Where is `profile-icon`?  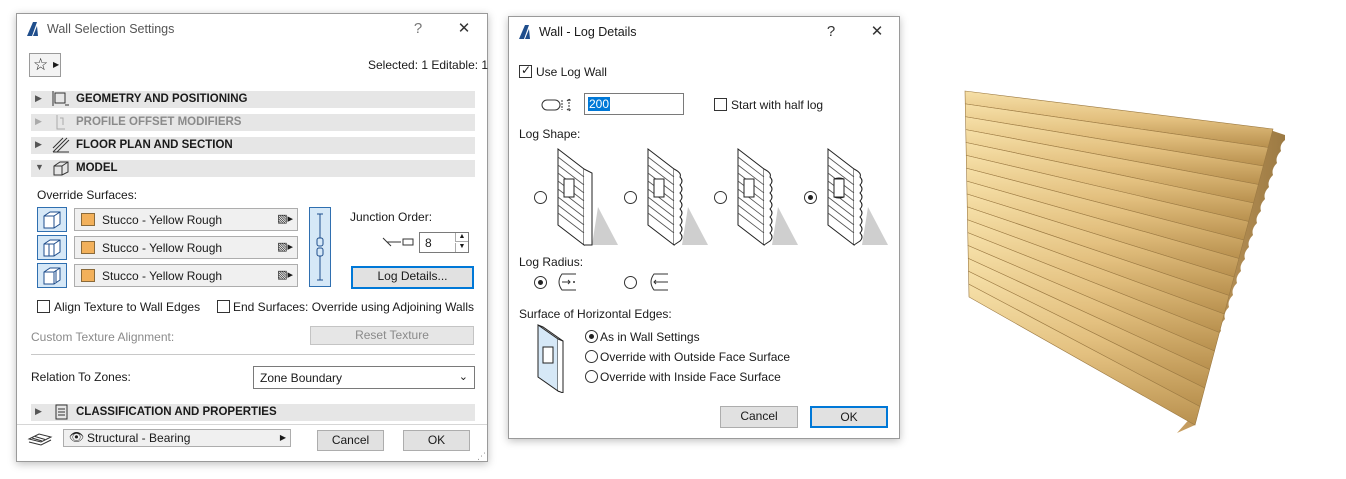
profile-icon is located at coordinates (61, 122).